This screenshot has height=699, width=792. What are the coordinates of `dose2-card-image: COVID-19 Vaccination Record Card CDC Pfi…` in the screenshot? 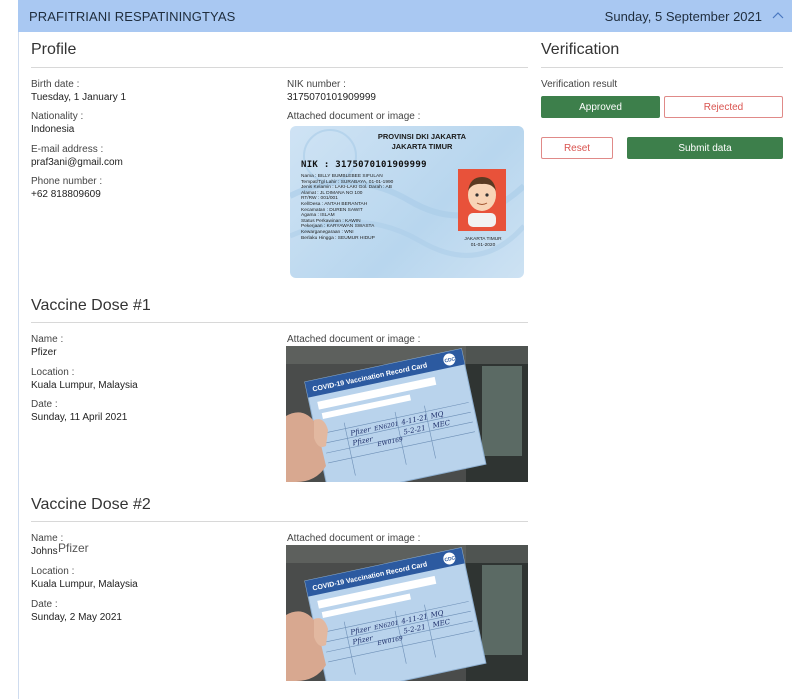 It's located at (407, 613).